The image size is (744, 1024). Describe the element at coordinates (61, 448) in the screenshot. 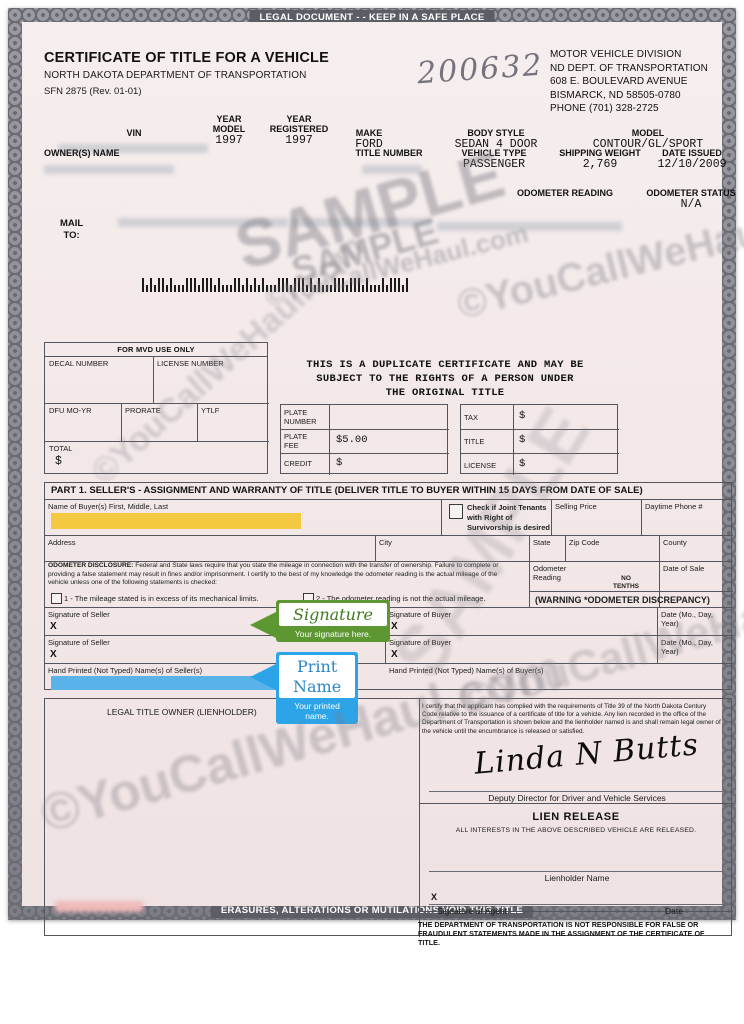

I see `total-label: TOTAL` at that location.